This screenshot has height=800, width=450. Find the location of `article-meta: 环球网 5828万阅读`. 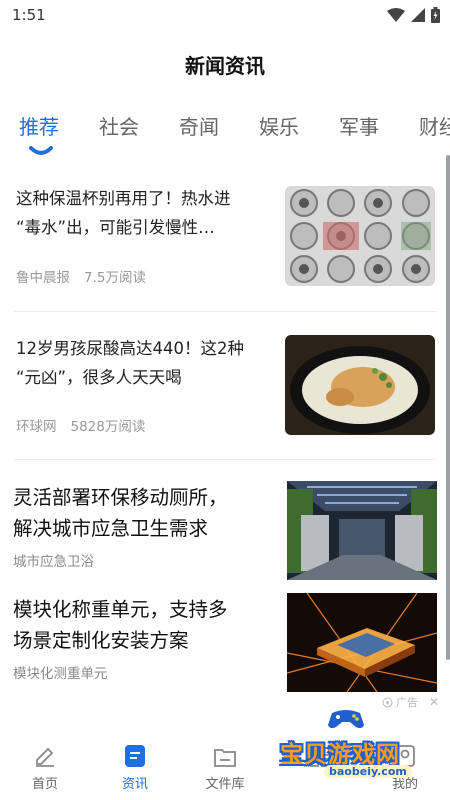

article-meta: 环球网 5828万阅读 is located at coordinates (80, 425).